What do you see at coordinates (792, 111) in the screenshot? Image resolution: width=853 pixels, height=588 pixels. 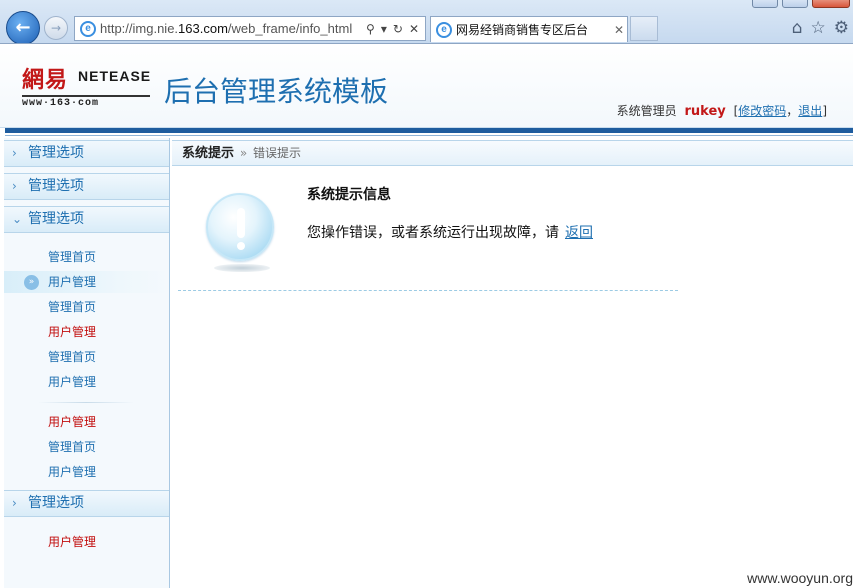 I see `comma: ，` at bounding box center [792, 111].